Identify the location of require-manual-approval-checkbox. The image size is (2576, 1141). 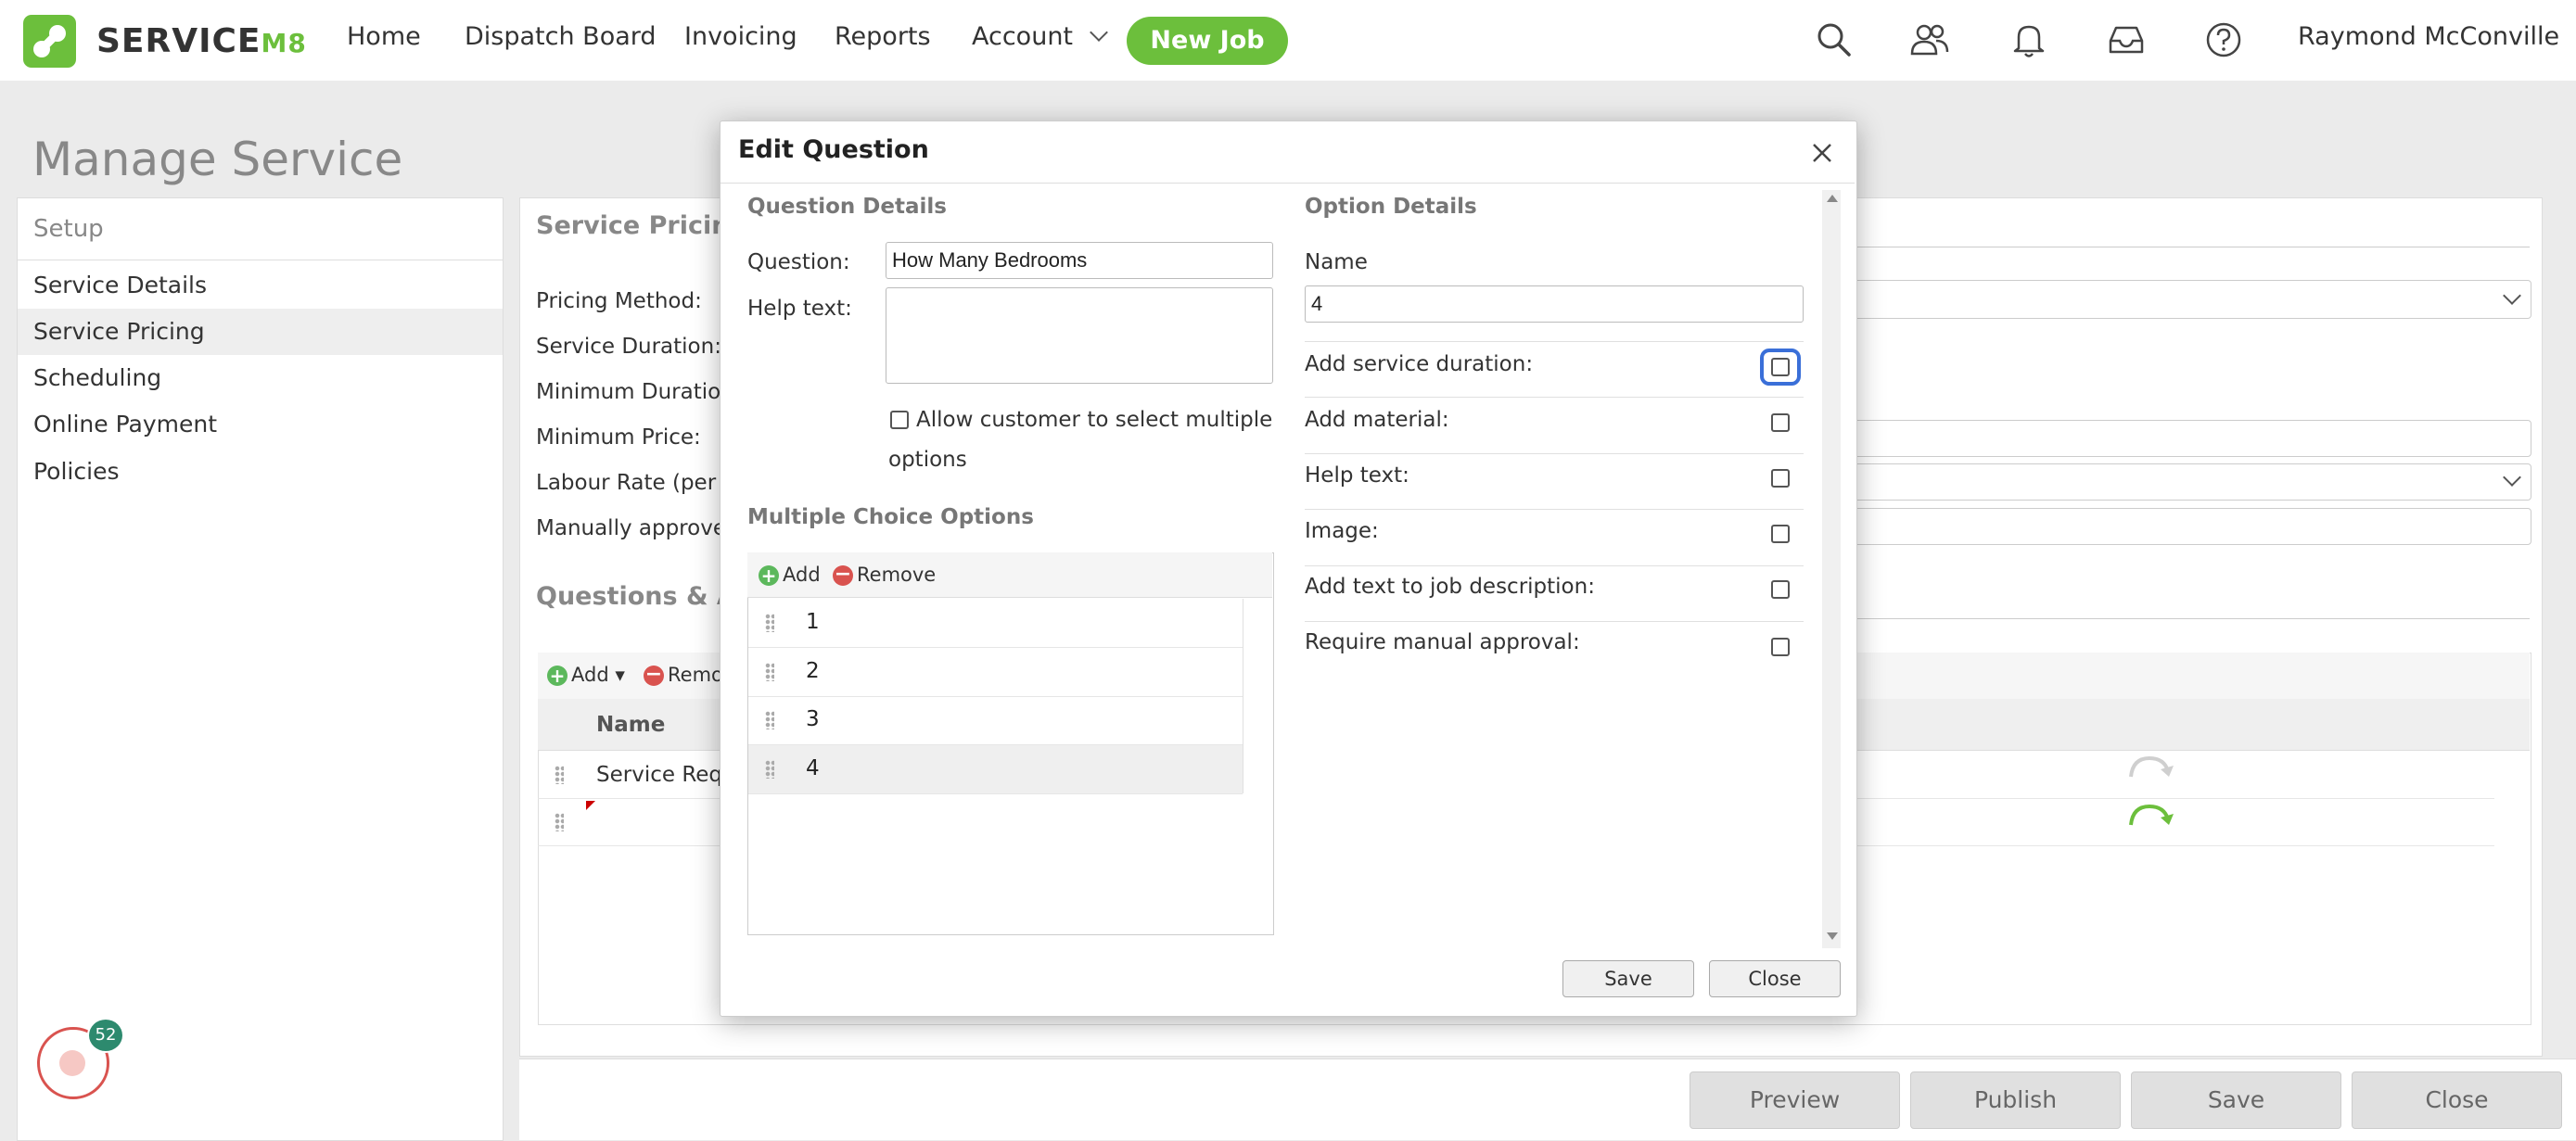
(1780, 647).